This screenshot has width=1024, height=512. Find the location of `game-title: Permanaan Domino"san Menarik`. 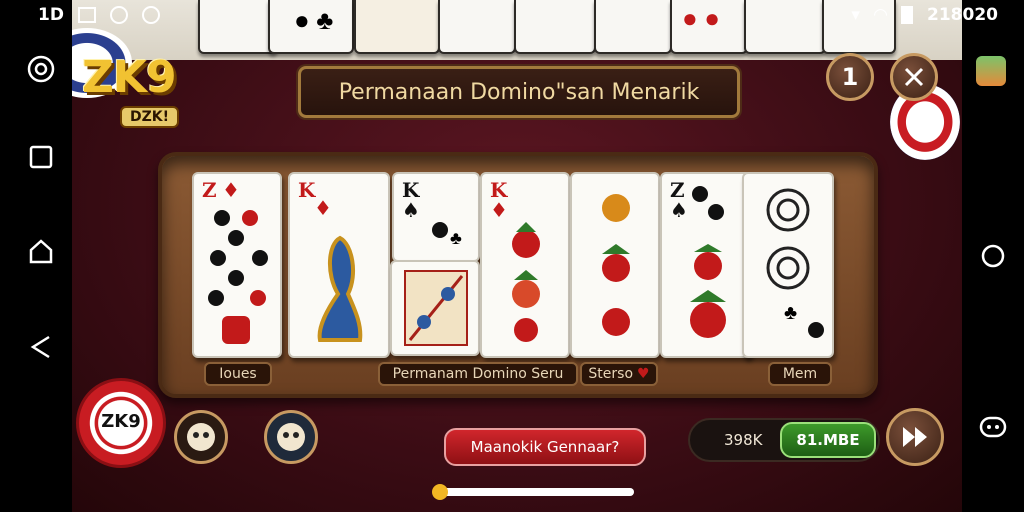

game-title: Permanaan Domino"san Menarik is located at coordinates (519, 92).